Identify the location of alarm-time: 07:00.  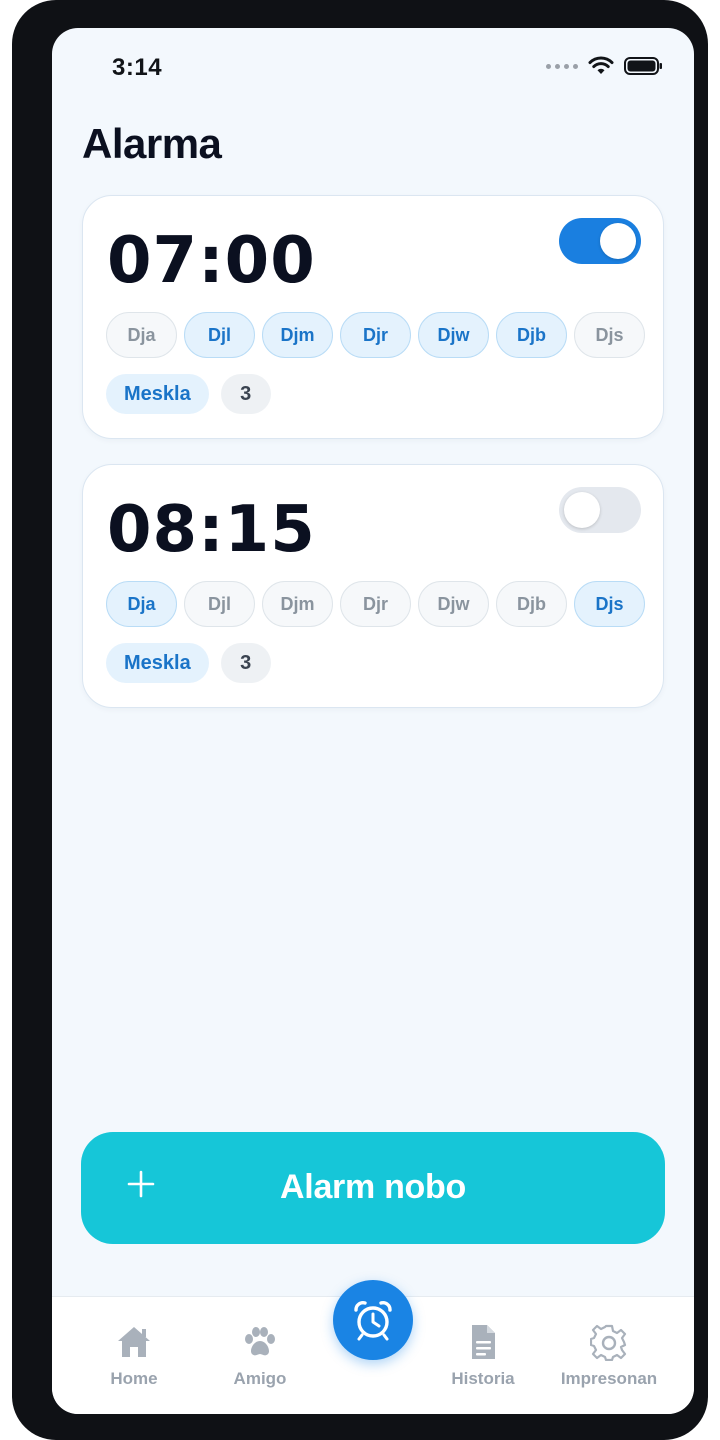
(211, 261).